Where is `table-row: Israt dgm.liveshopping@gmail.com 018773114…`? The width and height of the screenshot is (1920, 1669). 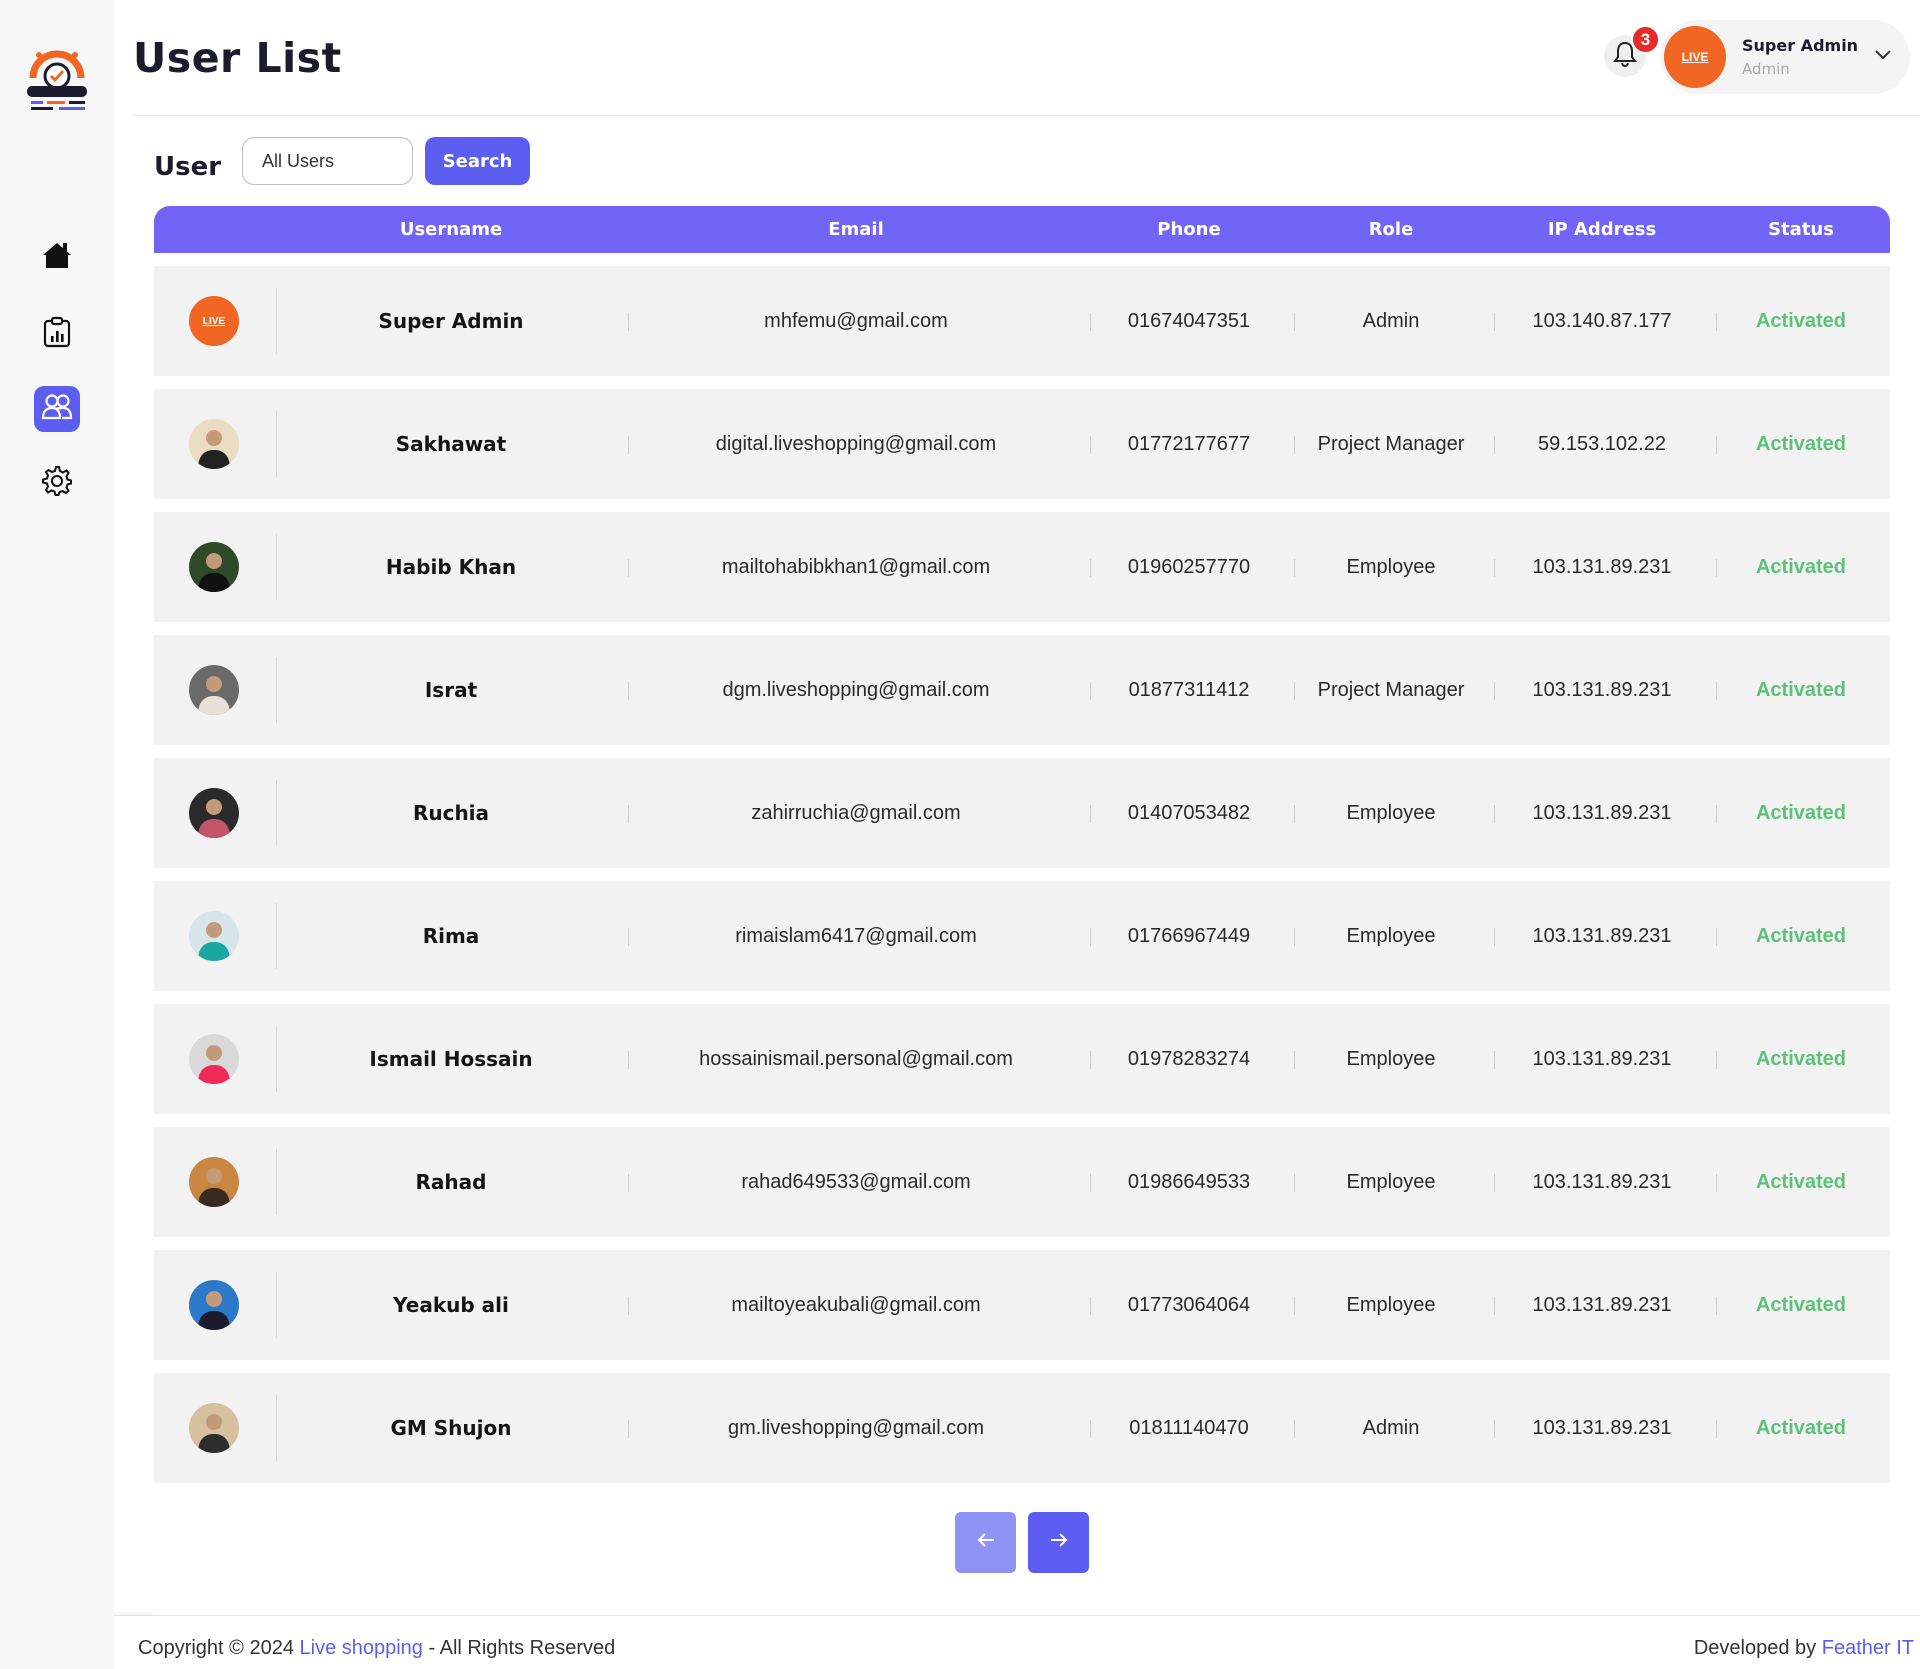 table-row: Israt dgm.liveshopping@gmail.com 018773114… is located at coordinates (1022, 690).